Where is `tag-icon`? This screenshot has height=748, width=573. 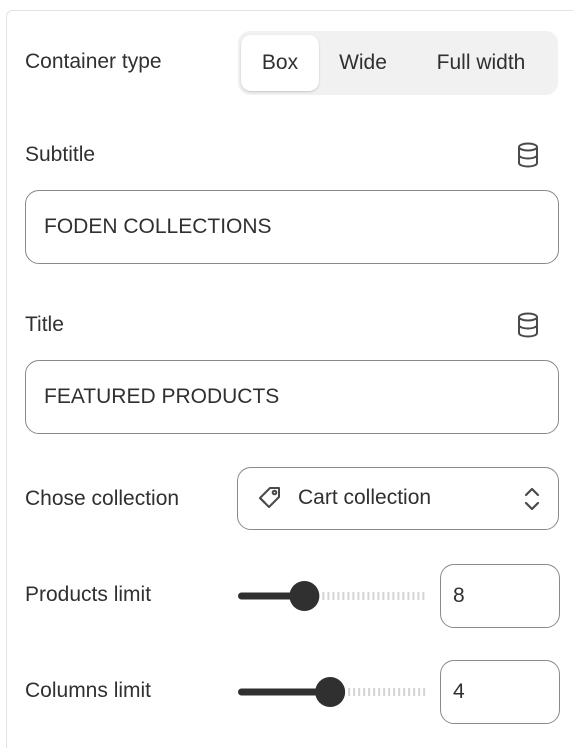
tag-icon is located at coordinates (270, 498).